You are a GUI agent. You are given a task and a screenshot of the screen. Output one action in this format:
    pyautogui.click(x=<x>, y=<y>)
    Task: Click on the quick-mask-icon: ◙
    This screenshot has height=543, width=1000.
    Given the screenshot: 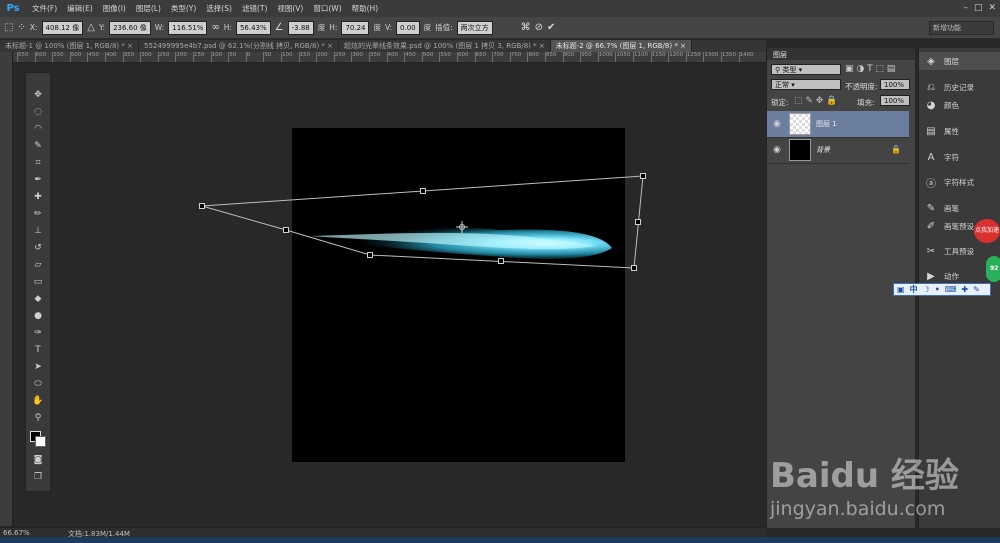 What is the action you would take?
    pyautogui.click(x=38, y=460)
    